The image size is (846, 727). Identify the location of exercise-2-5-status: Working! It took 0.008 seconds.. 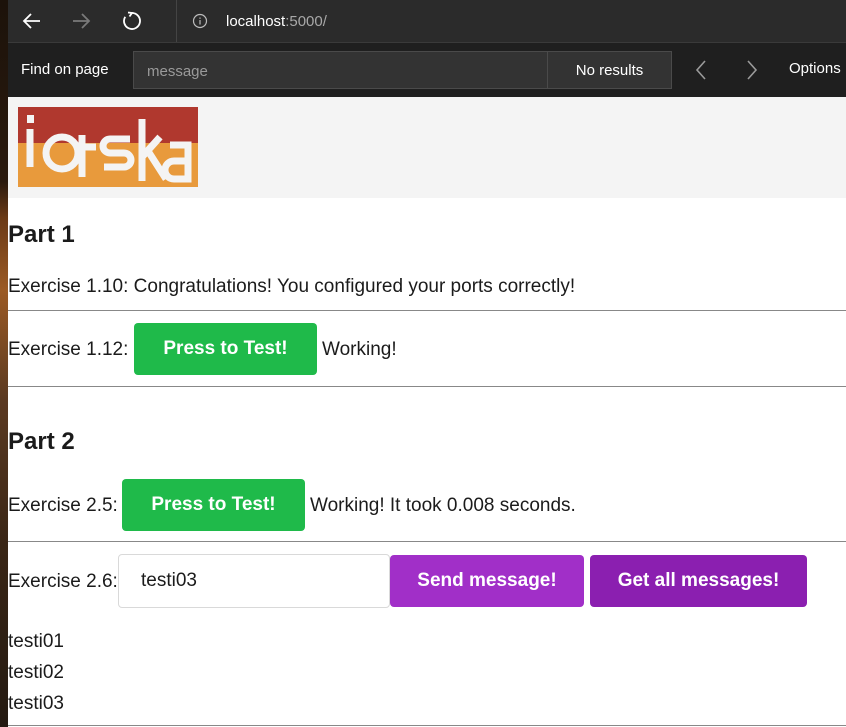
(443, 505).